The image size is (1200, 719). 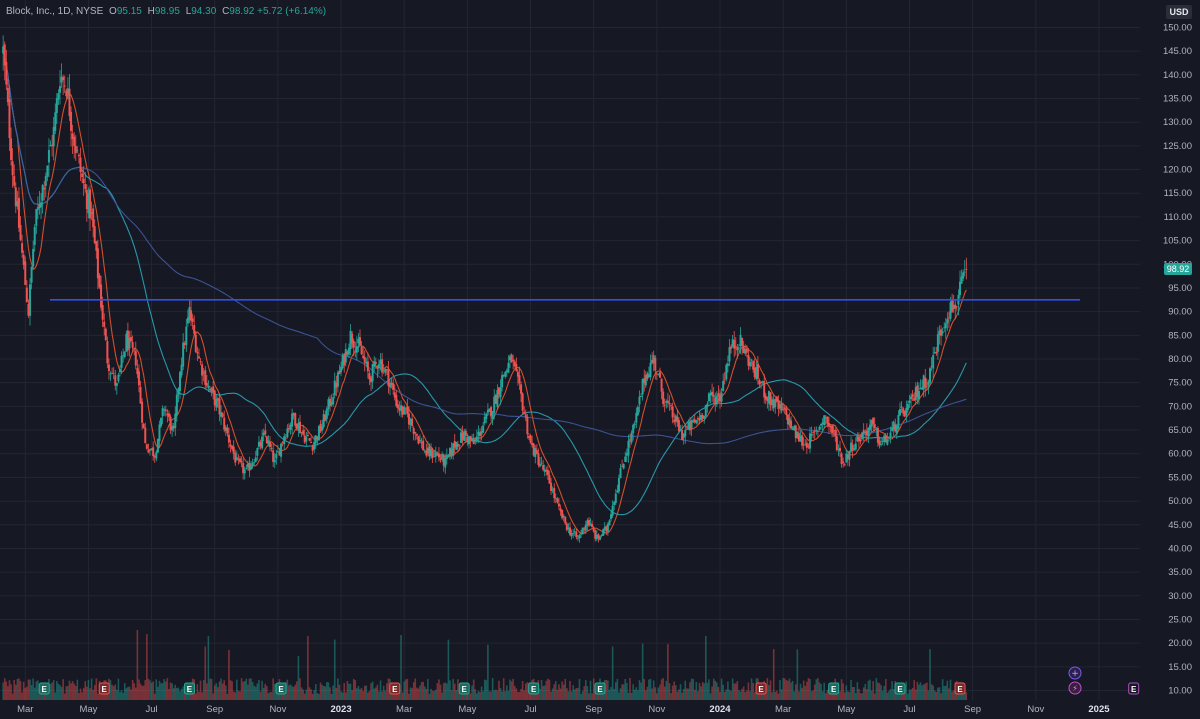 What do you see at coordinates (761, 689) in the screenshot?
I see `earnings-marker-label: E` at bounding box center [761, 689].